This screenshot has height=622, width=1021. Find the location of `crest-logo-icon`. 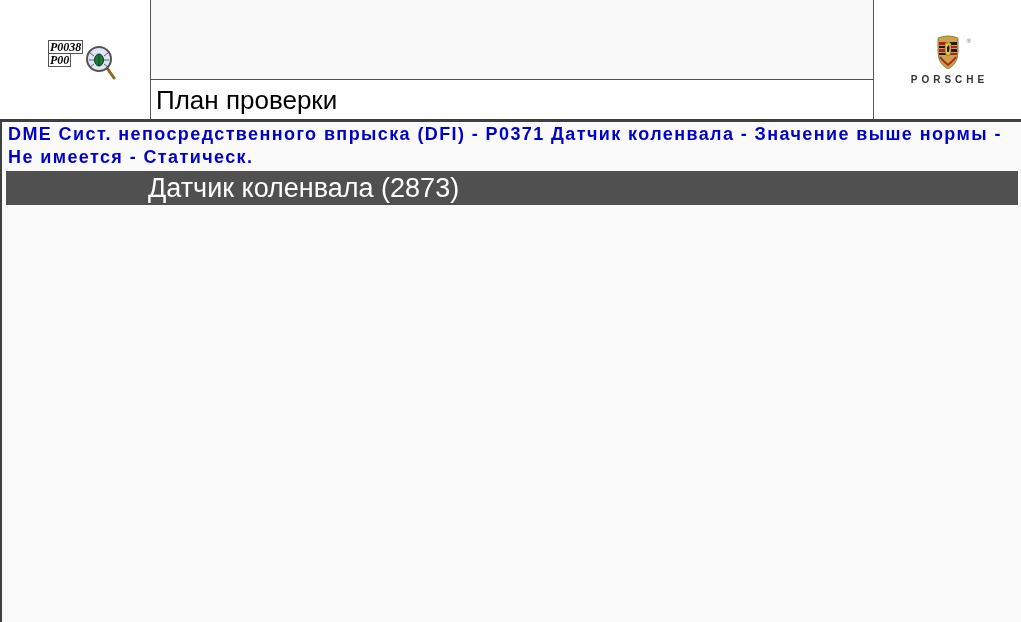

crest-logo-icon is located at coordinates (947, 51).